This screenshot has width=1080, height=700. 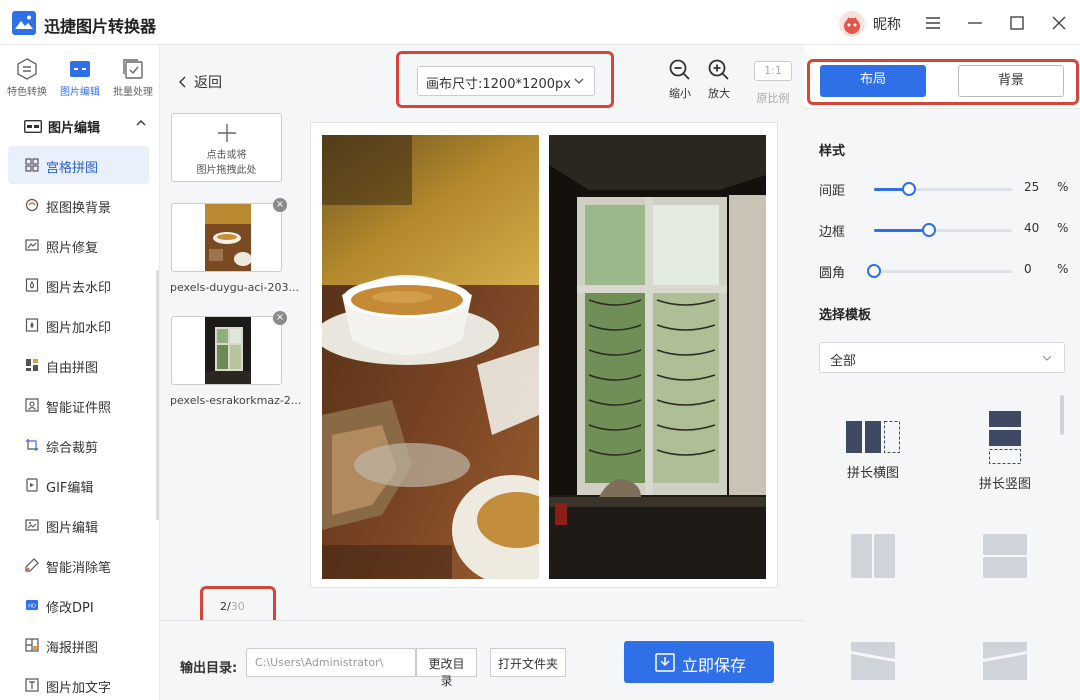 What do you see at coordinates (78, 165) in the screenshot?
I see `nav-item-grid-collage: 宫格拼图` at bounding box center [78, 165].